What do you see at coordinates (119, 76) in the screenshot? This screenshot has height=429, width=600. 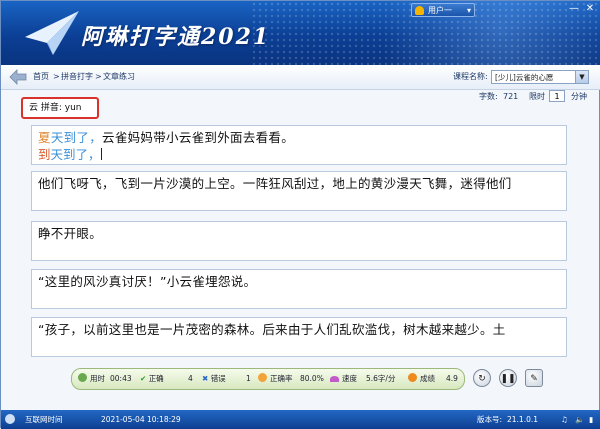 I see `breadcrumb-article: 文章练习` at bounding box center [119, 76].